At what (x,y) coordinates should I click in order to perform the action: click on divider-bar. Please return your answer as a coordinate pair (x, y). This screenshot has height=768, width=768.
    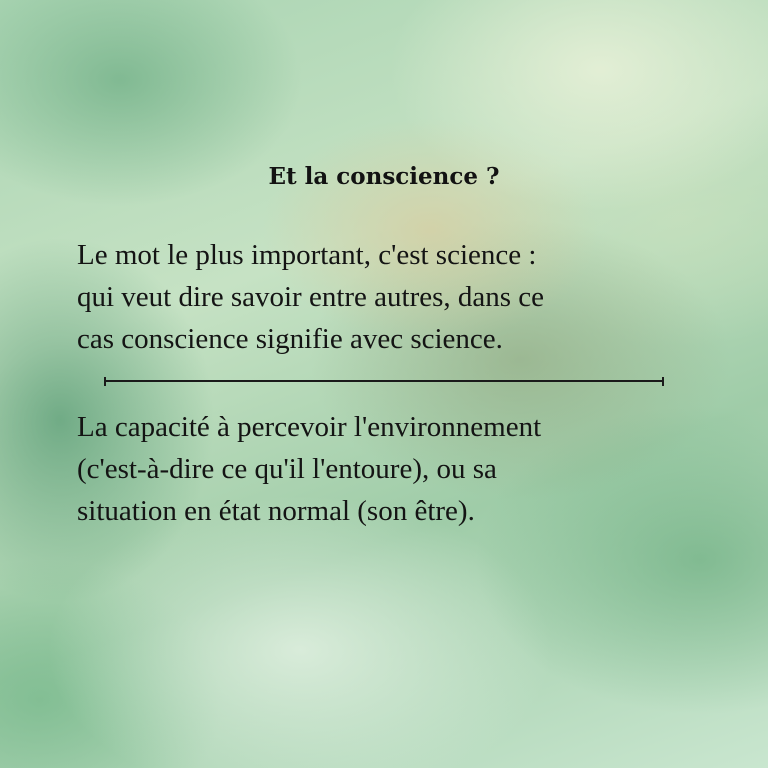
    Looking at the image, I should click on (384, 381).